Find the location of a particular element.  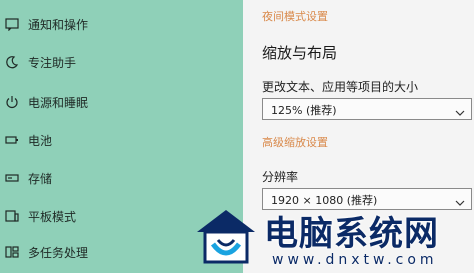

notification-icon is located at coordinates (12, 24).